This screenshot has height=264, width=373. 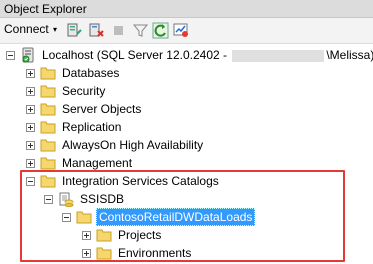 I want to click on tree-label: Management, so click(x=97, y=163).